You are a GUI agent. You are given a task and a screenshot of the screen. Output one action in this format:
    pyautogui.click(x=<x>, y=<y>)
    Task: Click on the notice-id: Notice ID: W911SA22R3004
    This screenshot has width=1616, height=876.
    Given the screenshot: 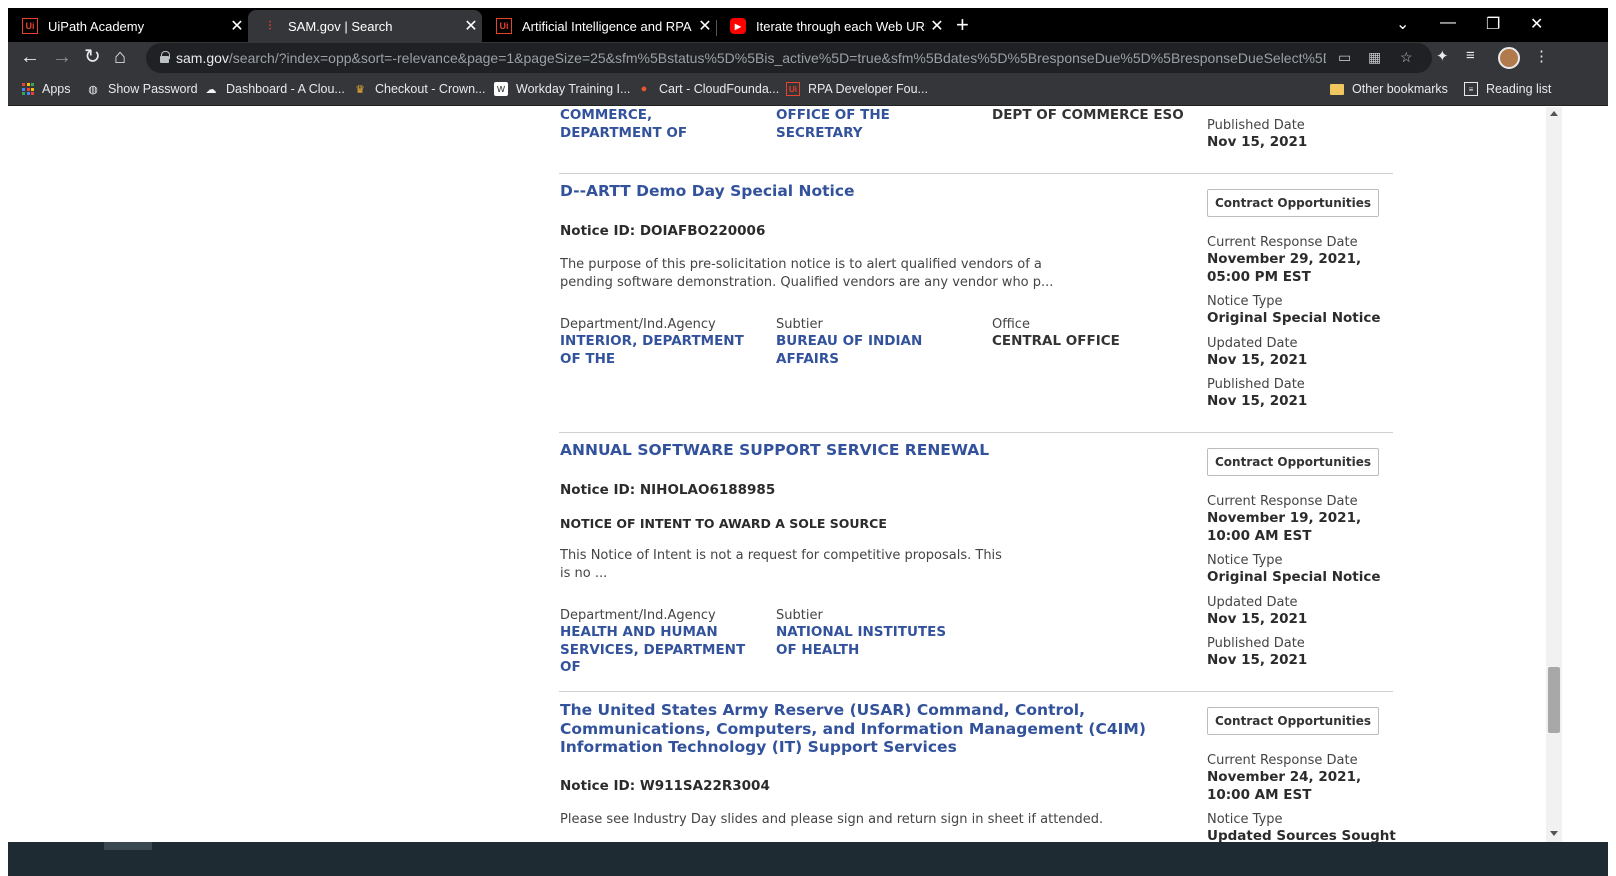 What is the action you would take?
    pyautogui.click(x=665, y=786)
    